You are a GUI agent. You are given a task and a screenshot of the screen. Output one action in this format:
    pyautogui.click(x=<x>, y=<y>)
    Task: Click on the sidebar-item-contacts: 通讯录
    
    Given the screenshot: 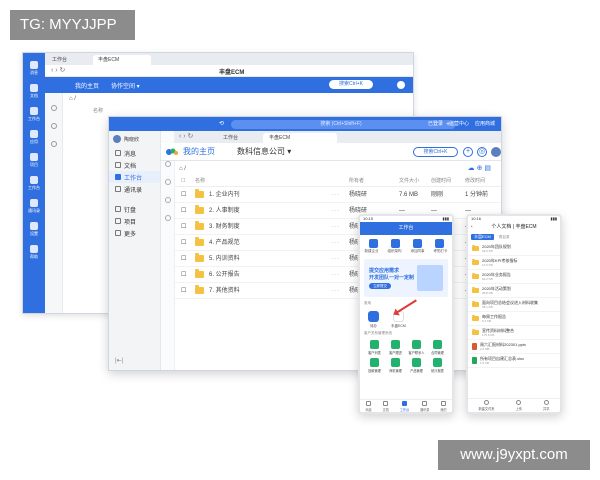 What is the action you would take?
    pyautogui.click(x=134, y=189)
    